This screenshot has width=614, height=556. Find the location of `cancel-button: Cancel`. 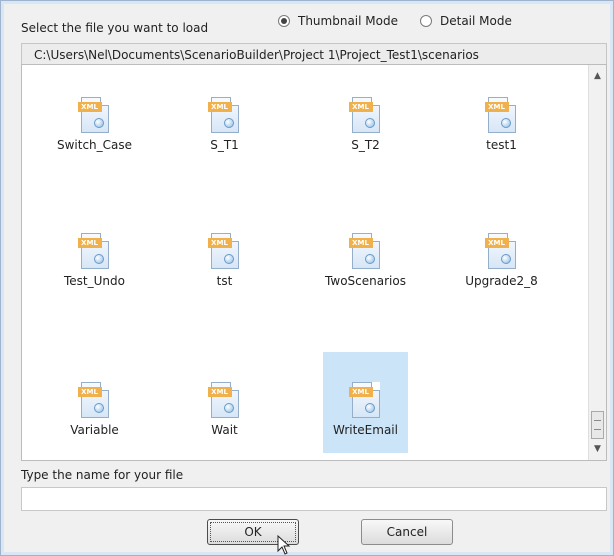

cancel-button: Cancel is located at coordinates (407, 532).